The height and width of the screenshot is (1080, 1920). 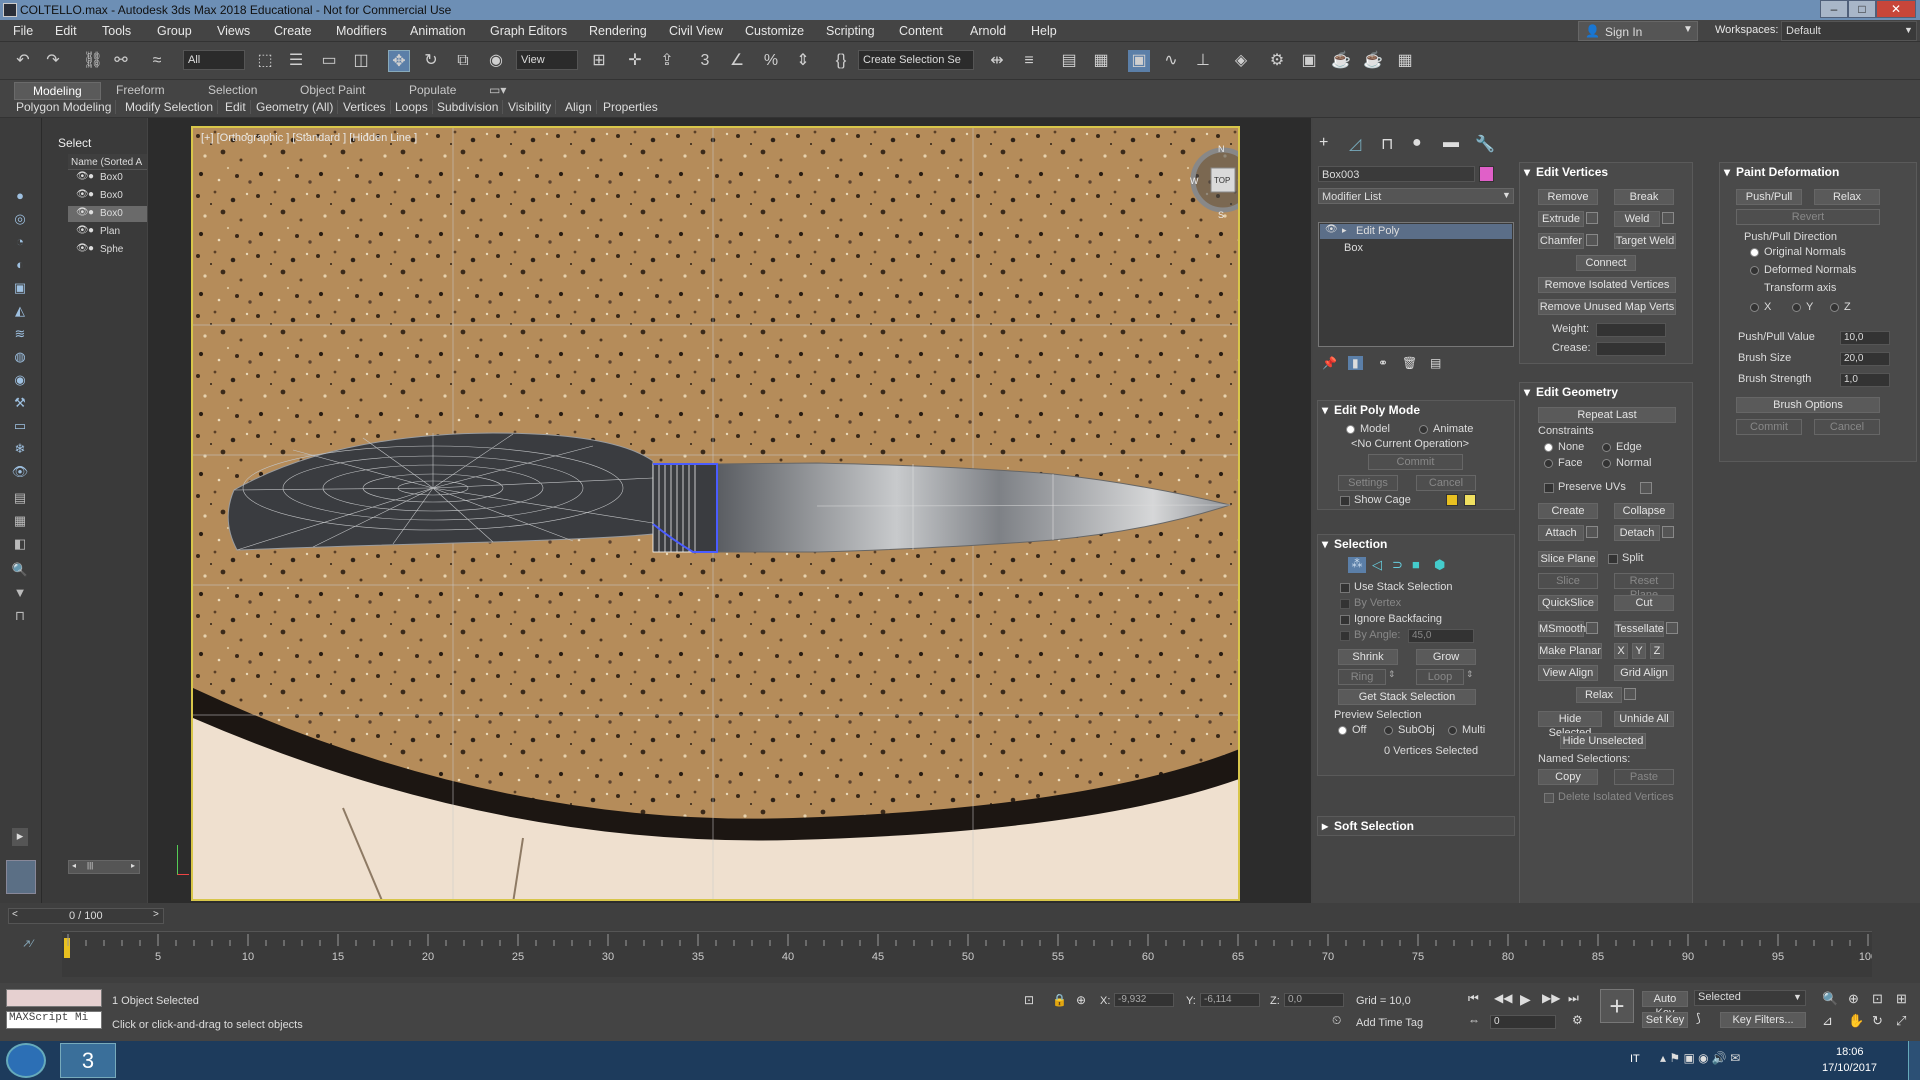 What do you see at coordinates (1344, 230) in the screenshot?
I see `expand-arrow-icon: ▸` at bounding box center [1344, 230].